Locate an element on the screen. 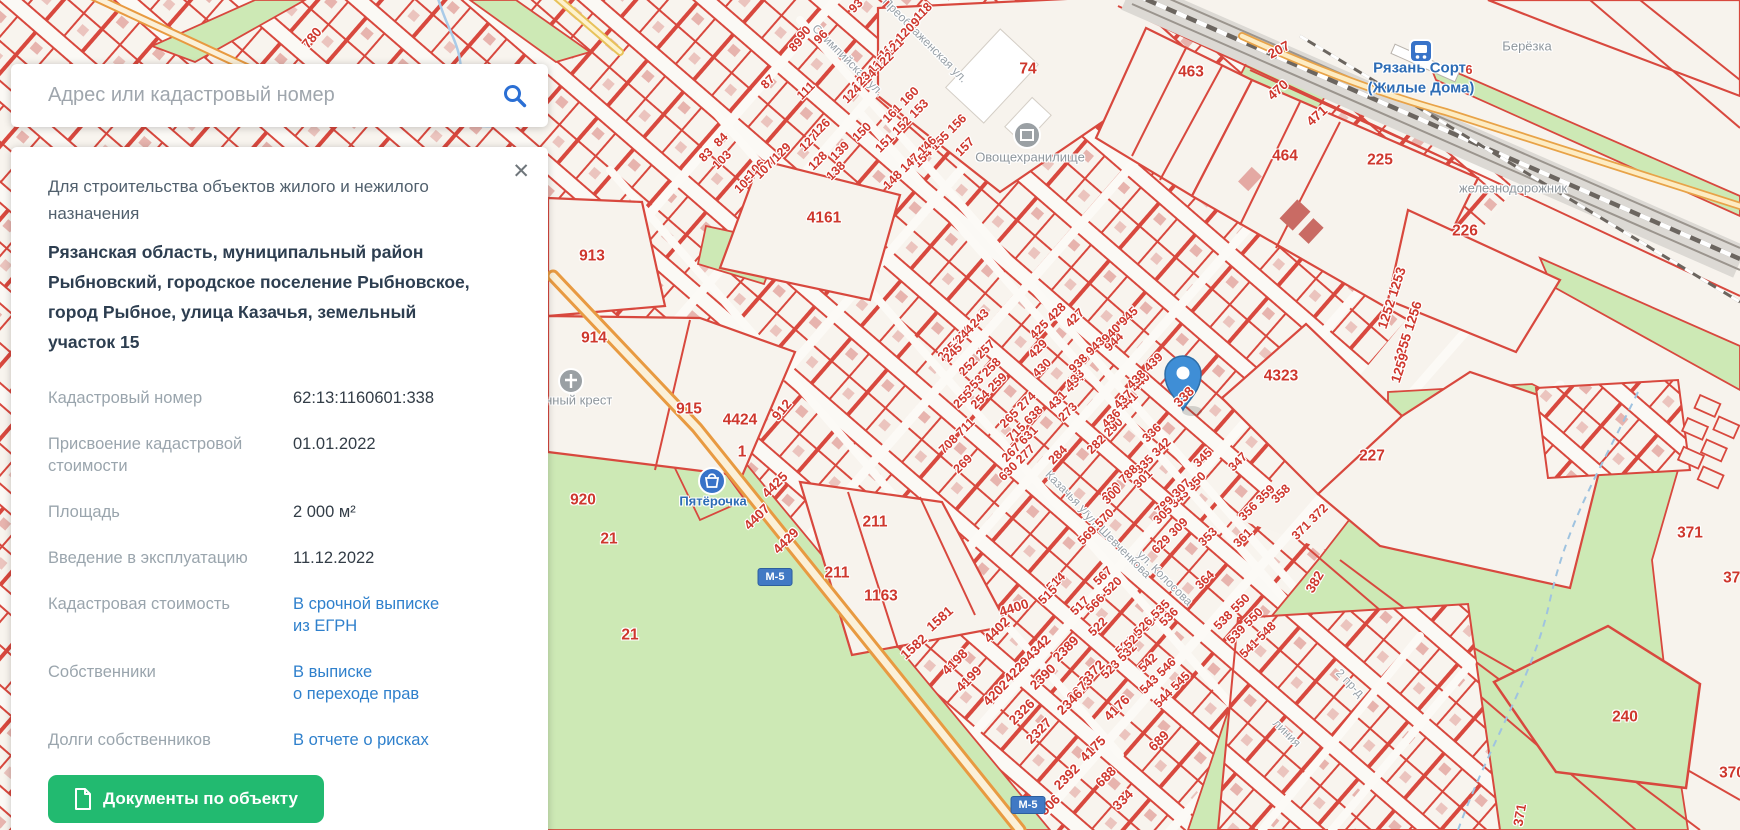 This screenshot has height=830, width=1740. map-label: 912 is located at coordinates (781, 410).